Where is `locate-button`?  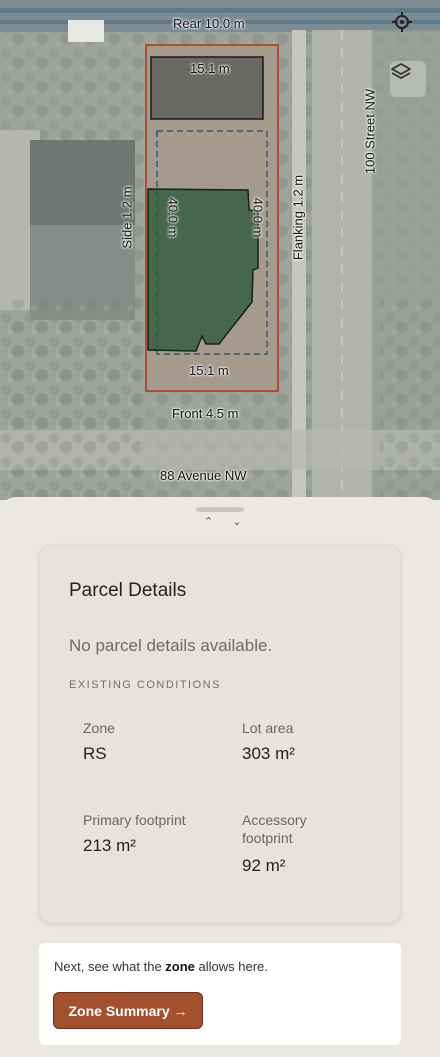 locate-button is located at coordinates (409, 29).